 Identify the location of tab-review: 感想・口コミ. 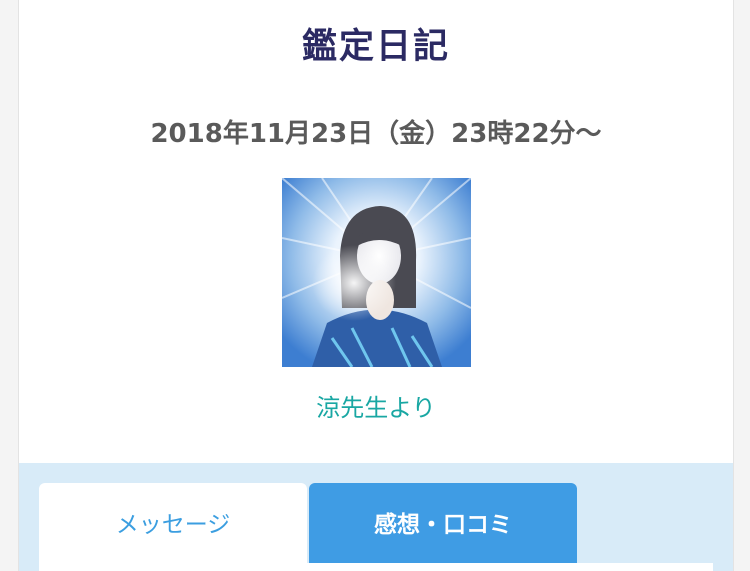
(443, 527).